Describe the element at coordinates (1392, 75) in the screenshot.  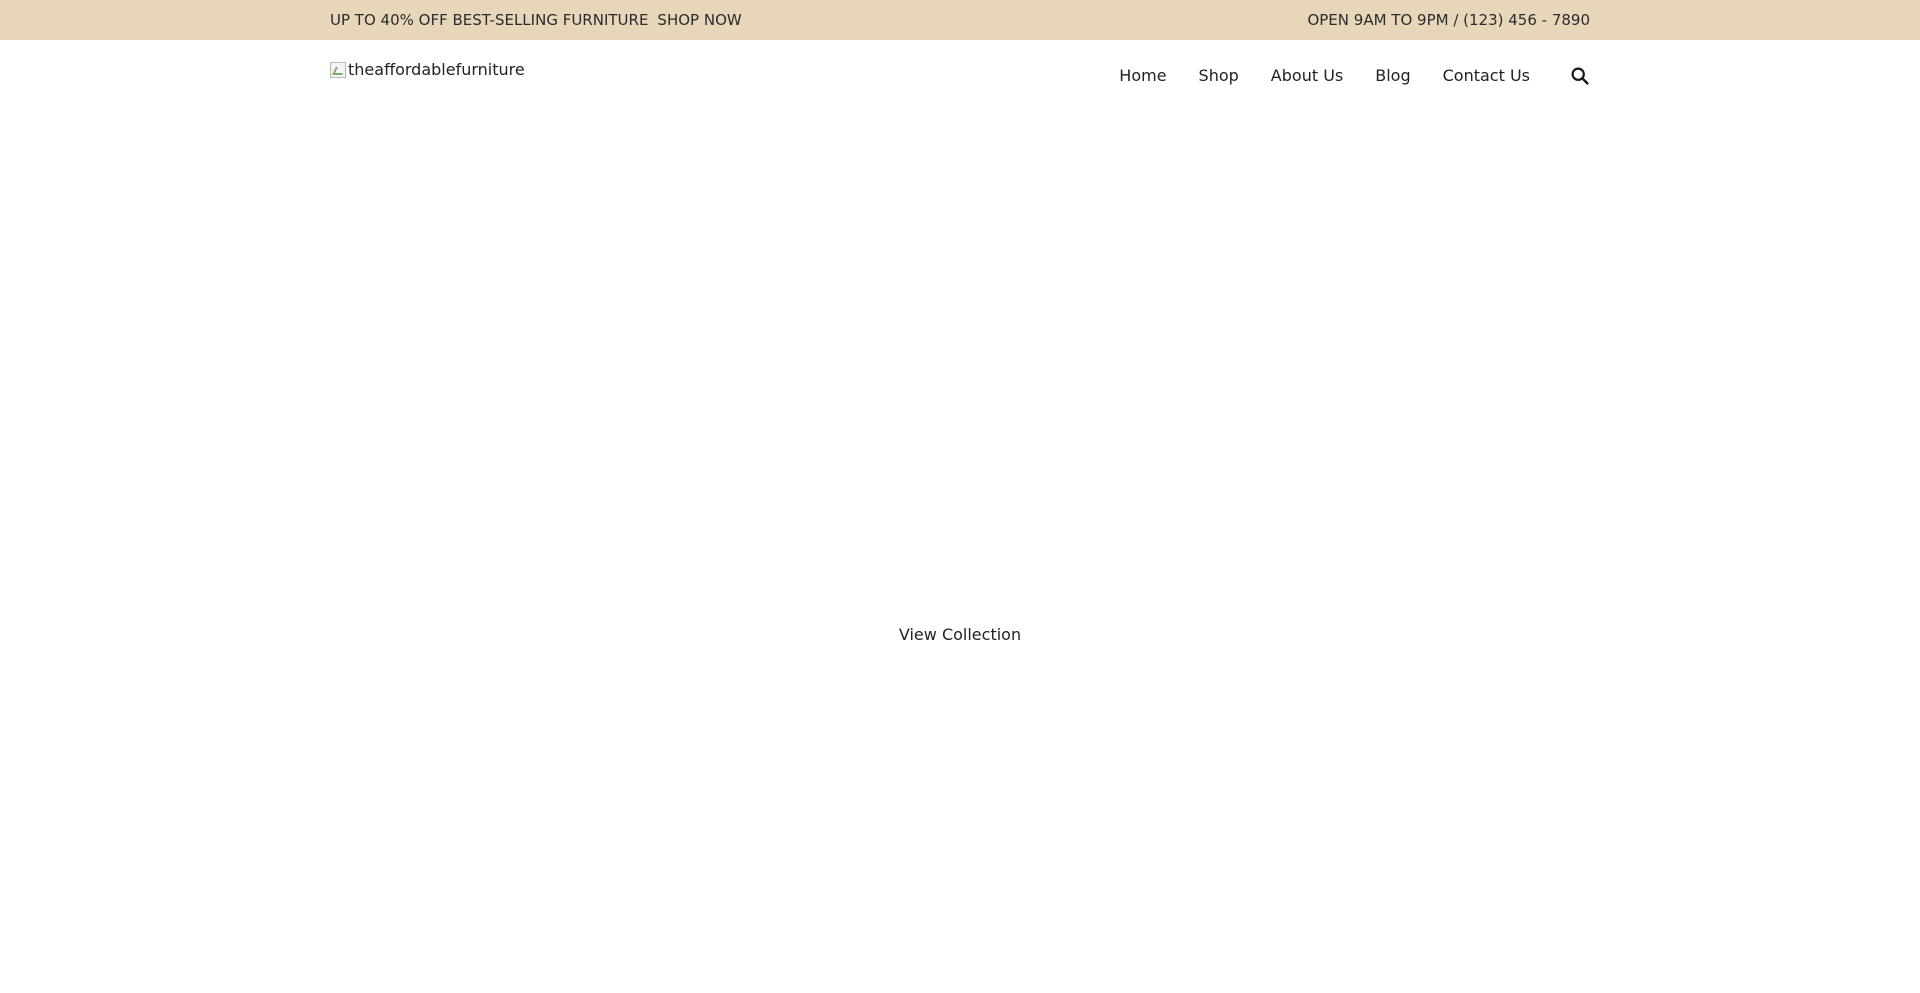
I see `nav-blog: Blog` at that location.